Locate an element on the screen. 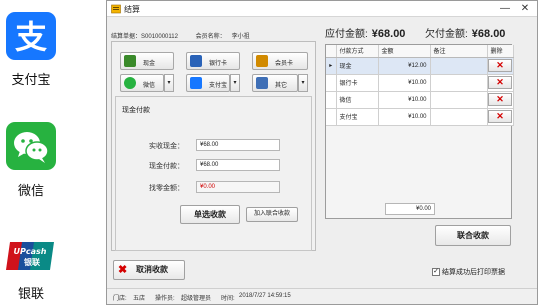  column-header: 删除 is located at coordinates (500, 51).